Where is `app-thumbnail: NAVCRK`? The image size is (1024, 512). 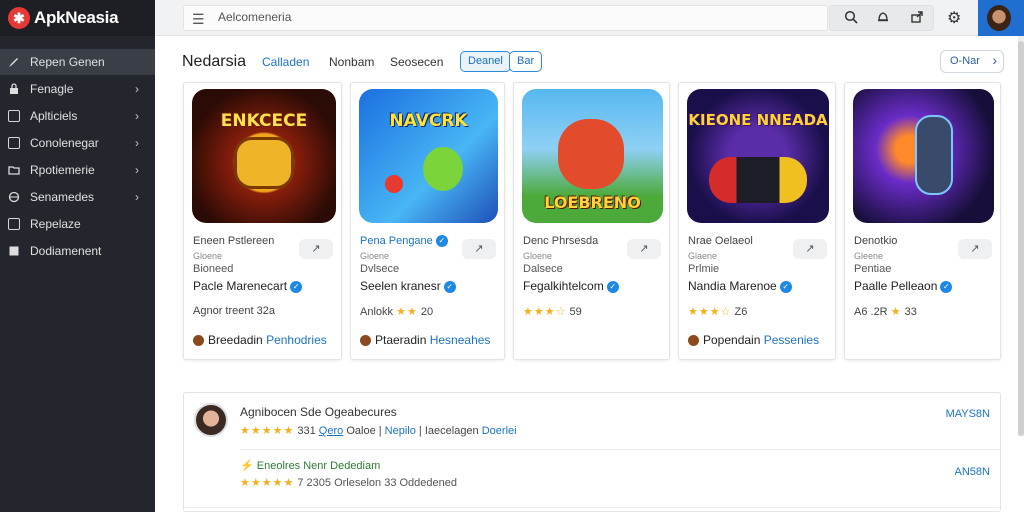
app-thumbnail: NAVCRK is located at coordinates (428, 156).